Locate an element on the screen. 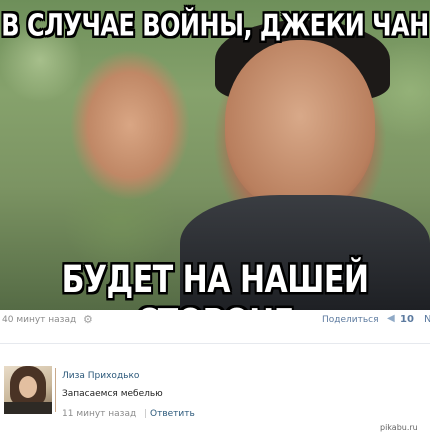  post-meta-bar: 40 минут назад ⚙ Поделиться ◀ 10 N is located at coordinates (215, 321).